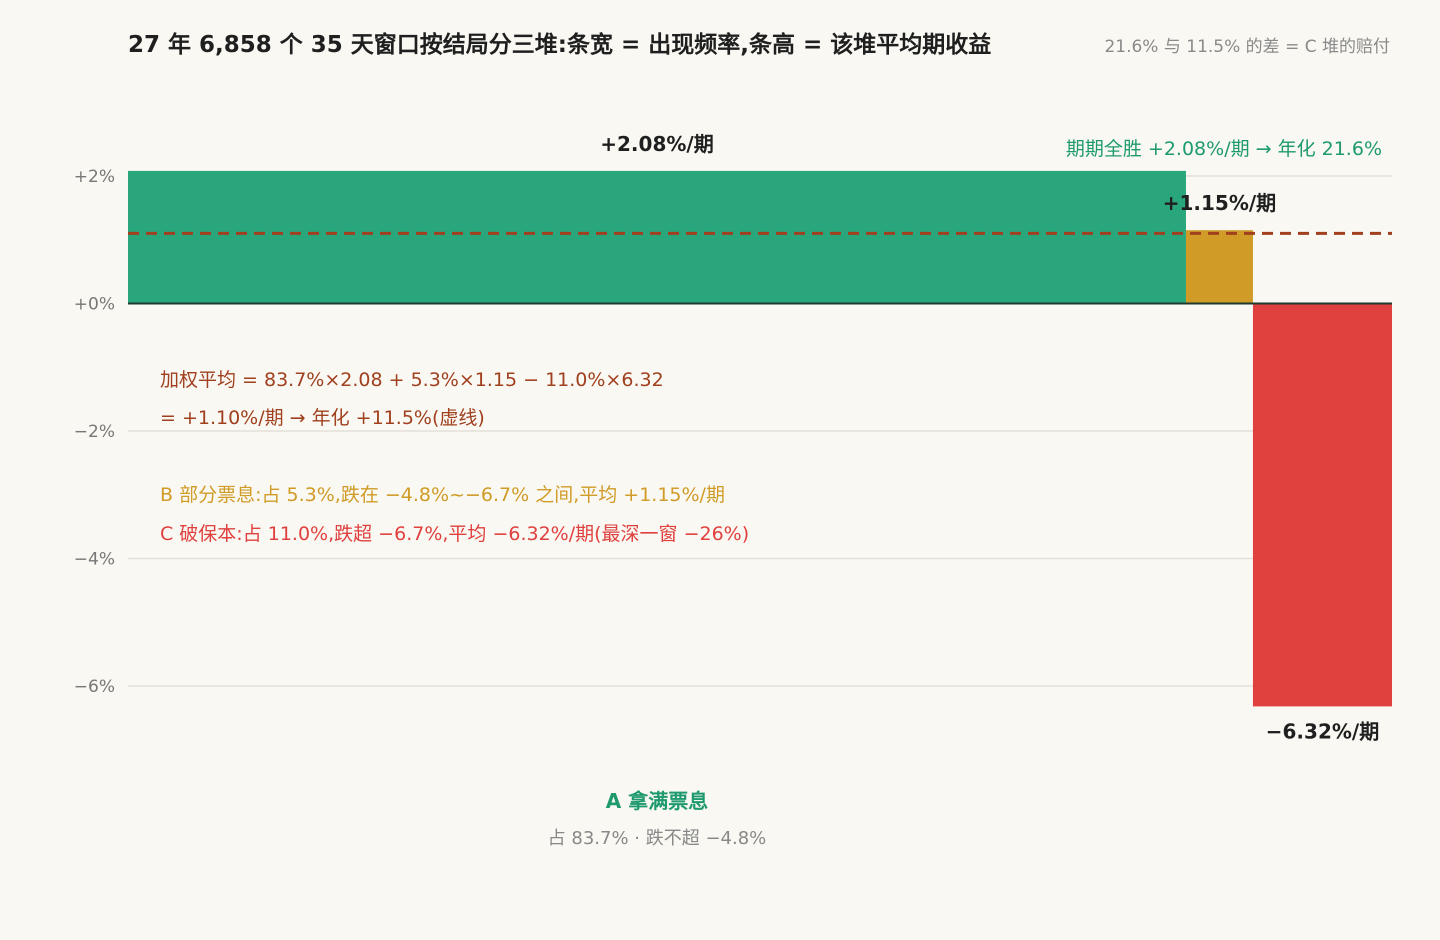 The image size is (1440, 940). What do you see at coordinates (94, 687) in the screenshot?
I see `y-tick-label: −6%` at bounding box center [94, 687].